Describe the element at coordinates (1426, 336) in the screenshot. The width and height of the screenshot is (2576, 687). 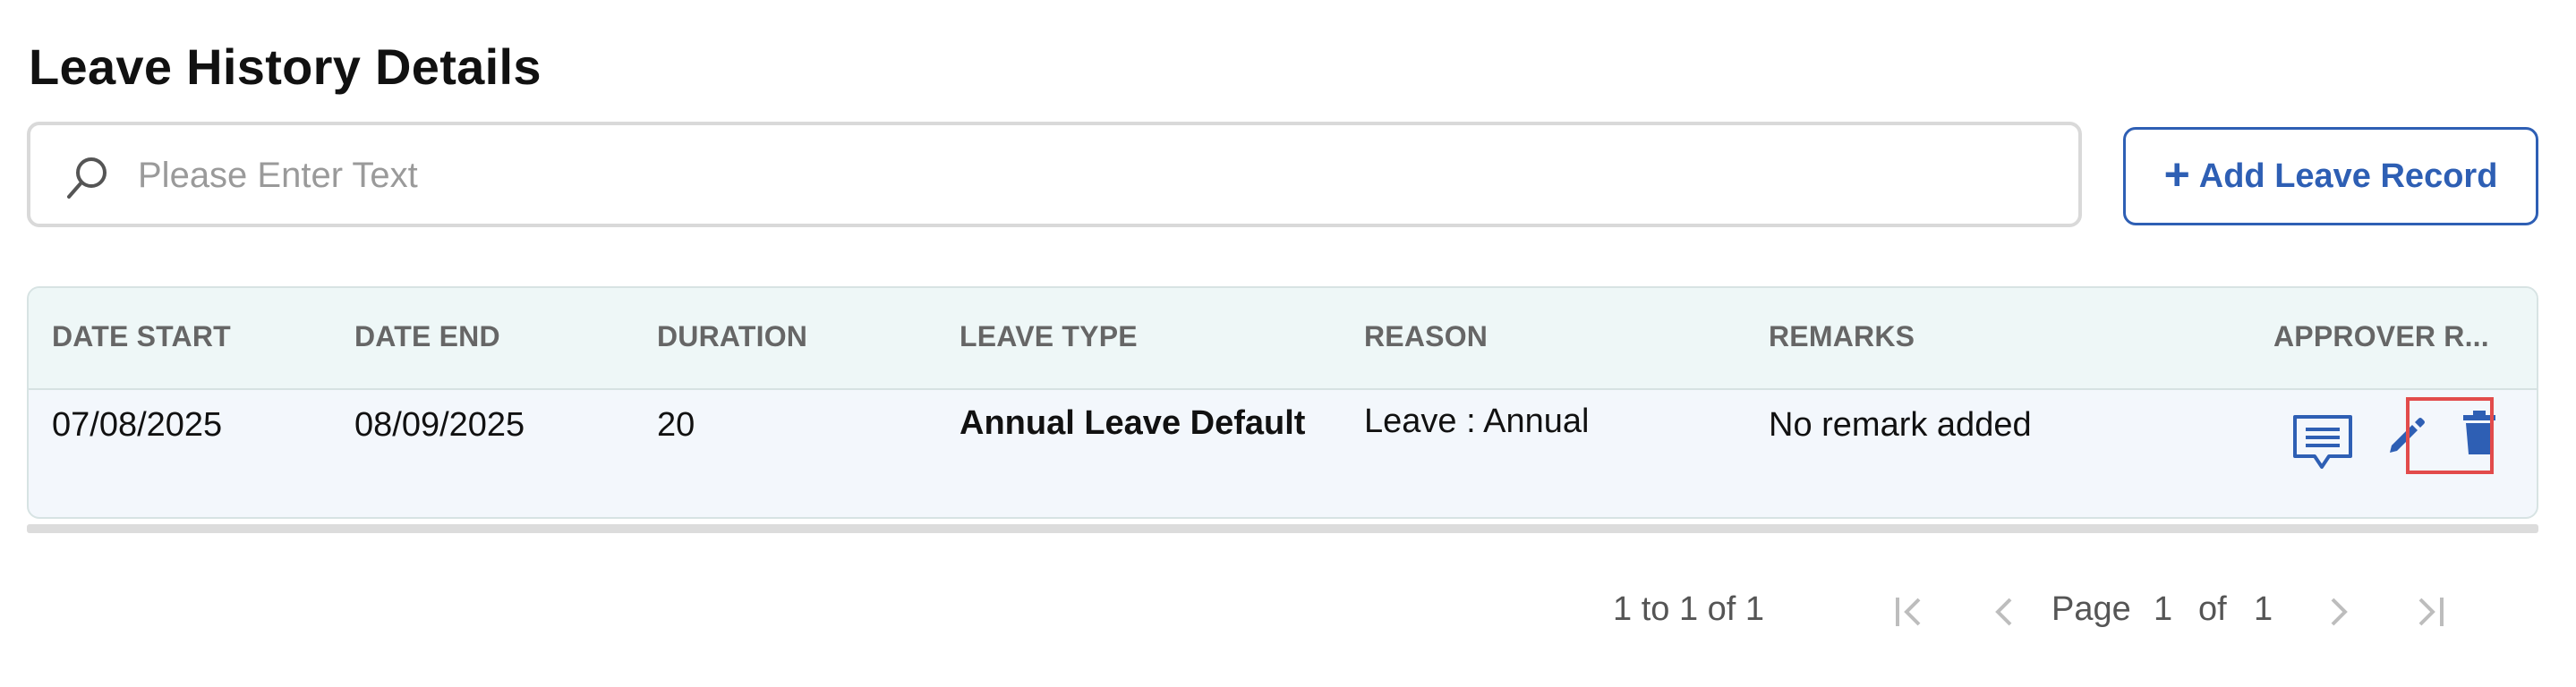
I see `column-header-reason: REASON` at that location.